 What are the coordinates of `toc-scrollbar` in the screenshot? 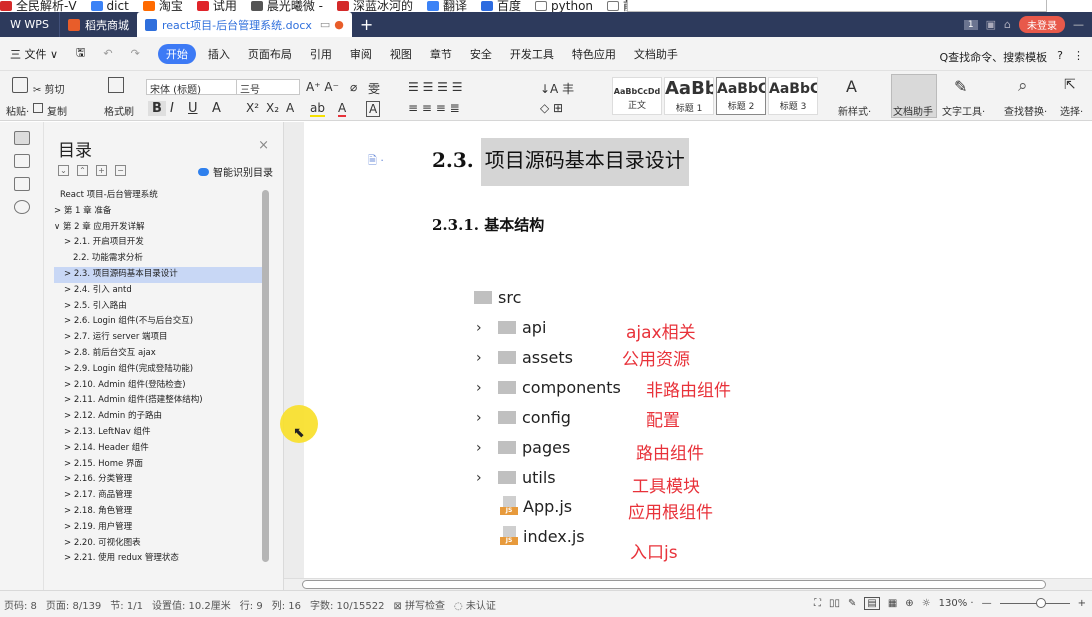 It's located at (265, 376).